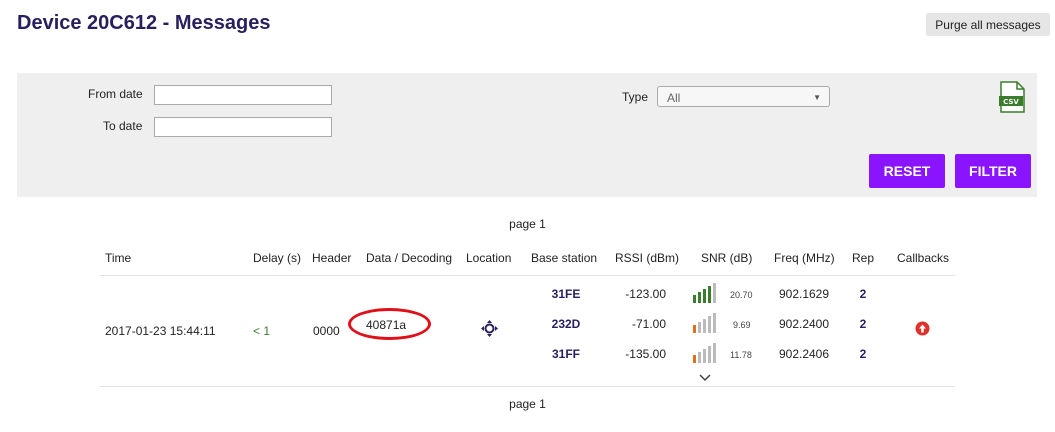  I want to click on chevron-down-icon: ▼, so click(817, 97).